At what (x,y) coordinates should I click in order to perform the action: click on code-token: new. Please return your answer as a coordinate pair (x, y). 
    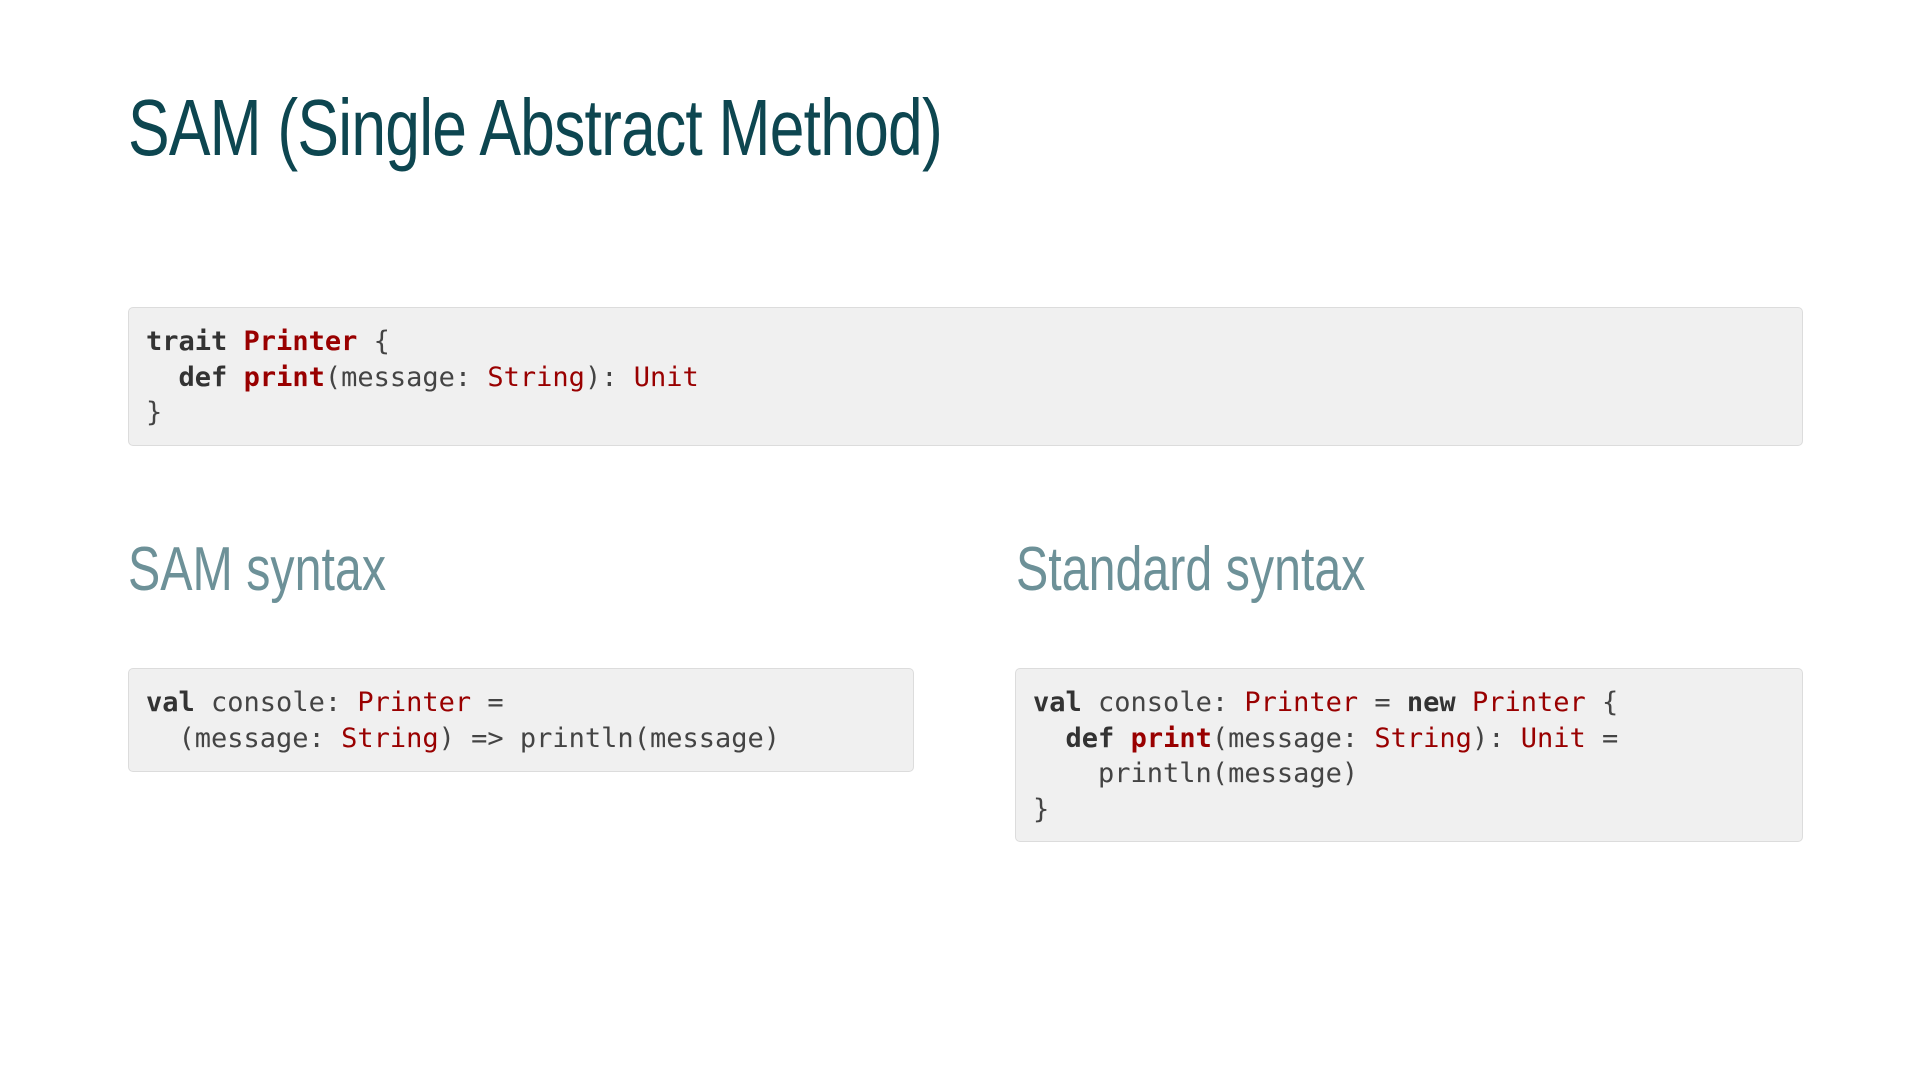
    Looking at the image, I should click on (1431, 702).